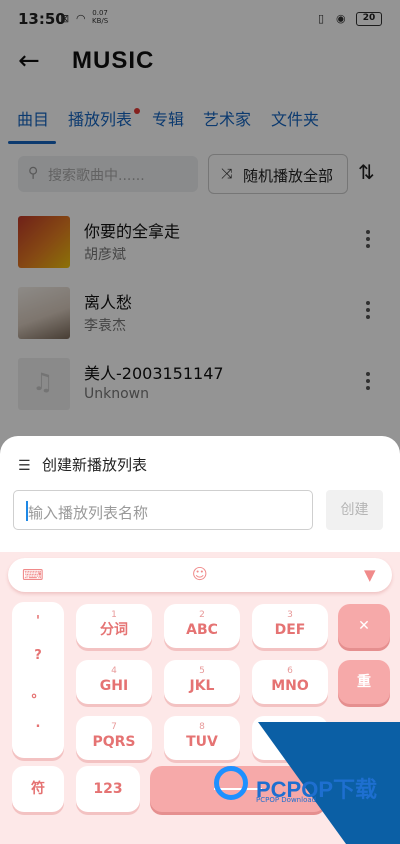 This screenshot has height=844, width=400. Describe the element at coordinates (202, 615) in the screenshot. I see `key-number: 2` at that location.